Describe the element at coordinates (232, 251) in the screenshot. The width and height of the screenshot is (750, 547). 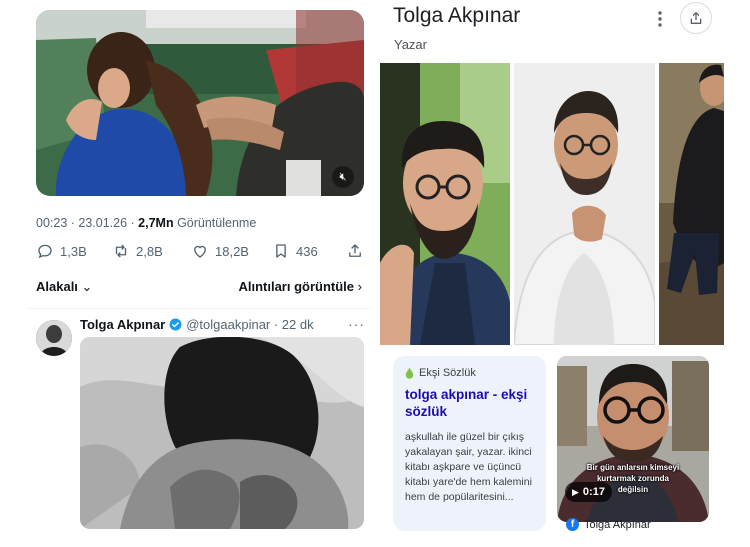
I see `like-count: 18,2B` at that location.